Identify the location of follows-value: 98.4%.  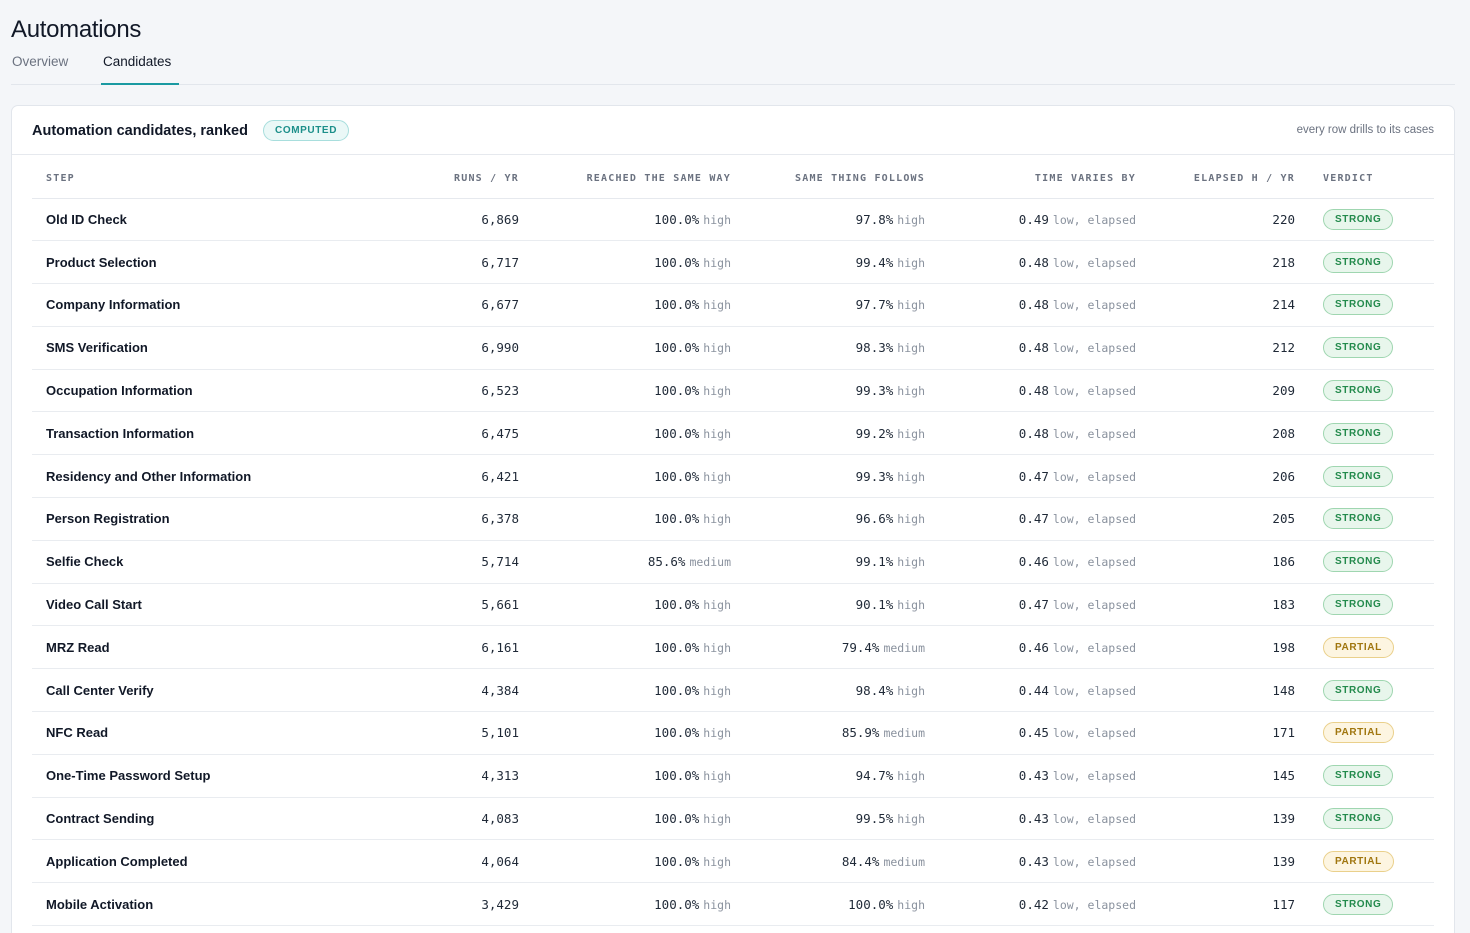
(874, 690).